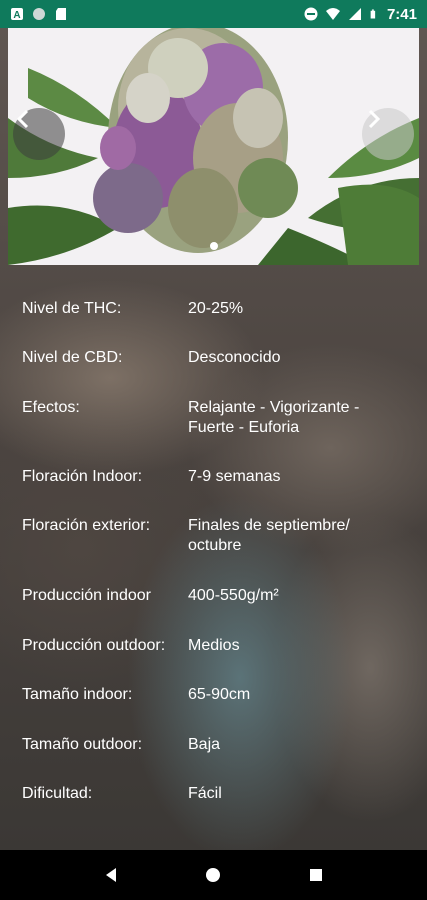 The height and width of the screenshot is (900, 427). I want to click on detail-row: Dificultad: Fácil, so click(217, 794).